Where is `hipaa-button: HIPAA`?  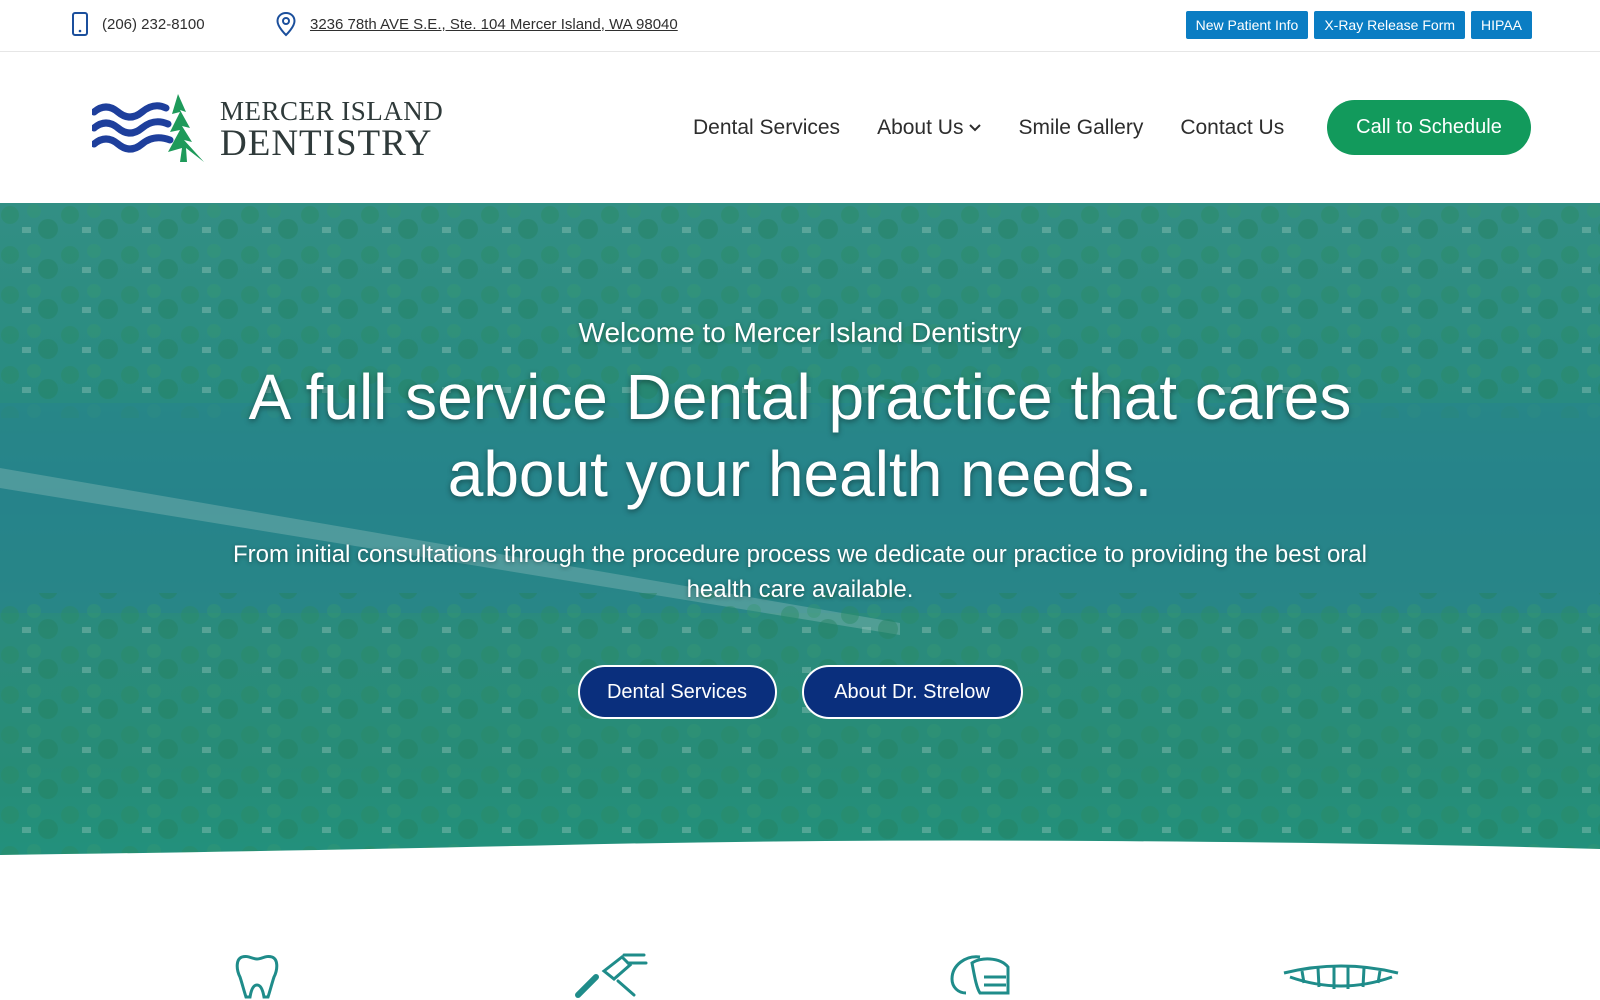
hipaa-button: HIPAA is located at coordinates (1501, 25).